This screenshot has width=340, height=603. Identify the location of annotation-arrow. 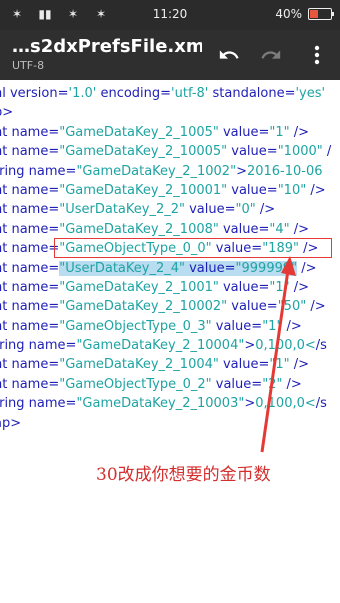
(278, 354).